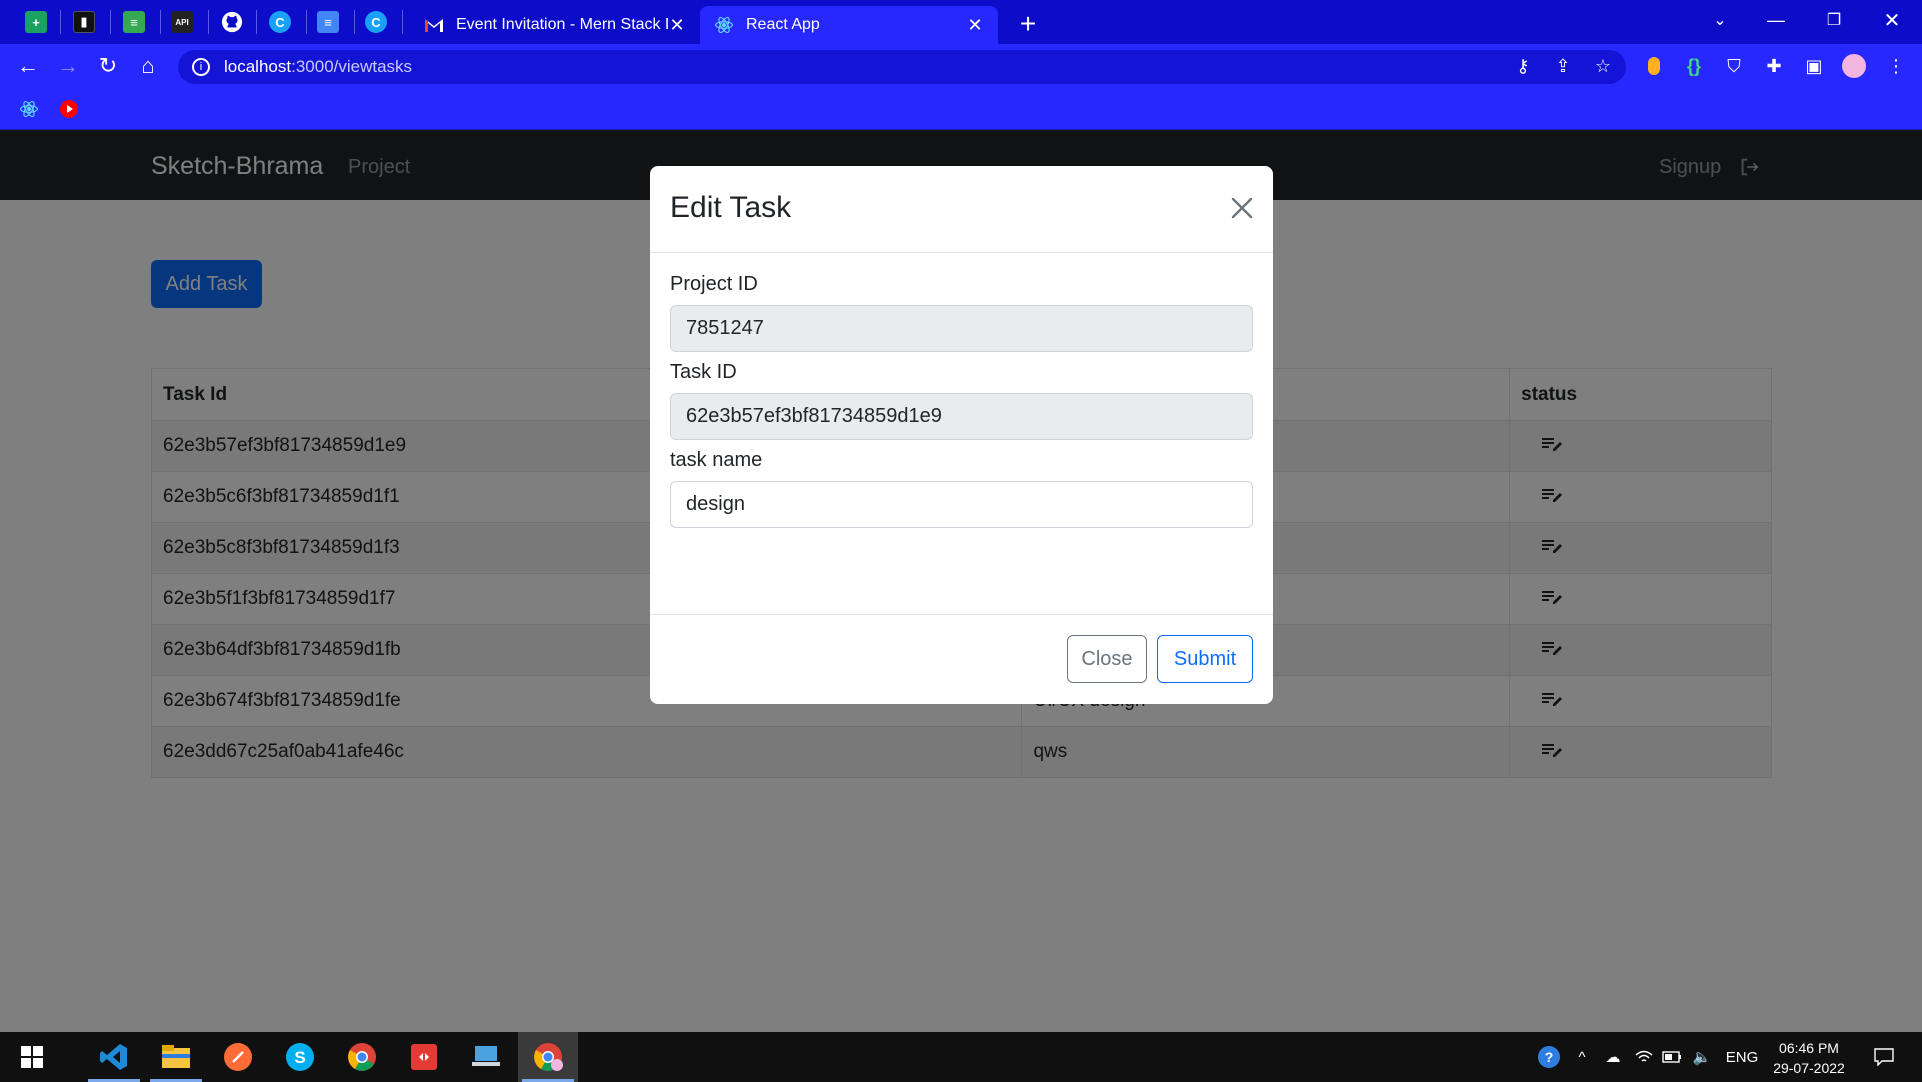 The height and width of the screenshot is (1082, 1922). What do you see at coordinates (1884, 1057) in the screenshot?
I see `notification-icon` at bounding box center [1884, 1057].